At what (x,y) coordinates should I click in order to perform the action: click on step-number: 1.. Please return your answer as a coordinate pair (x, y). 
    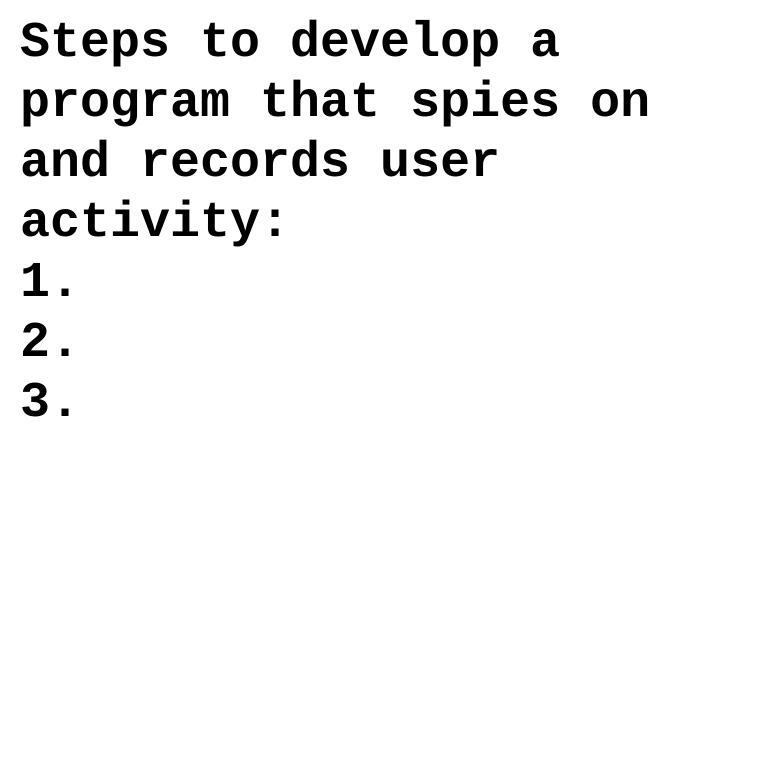
    Looking at the image, I should click on (50, 283).